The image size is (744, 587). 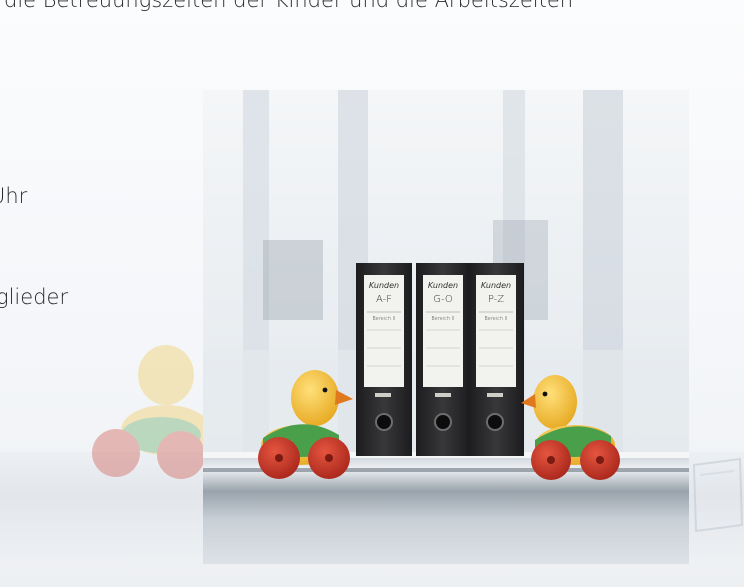 What do you see at coordinates (384, 359) in the screenshot?
I see `binder-a-f` at bounding box center [384, 359].